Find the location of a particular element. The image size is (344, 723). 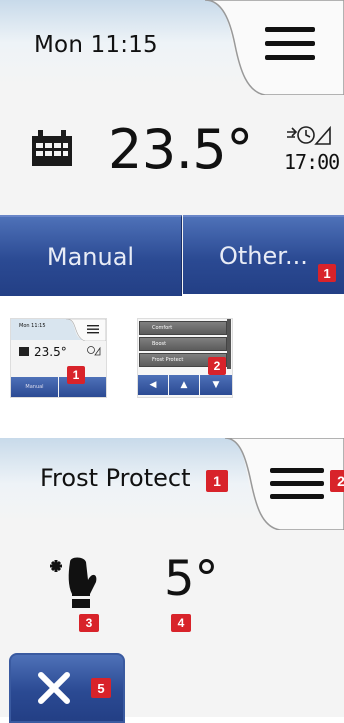

schedule-calendar-icon is located at coordinates (52, 148).